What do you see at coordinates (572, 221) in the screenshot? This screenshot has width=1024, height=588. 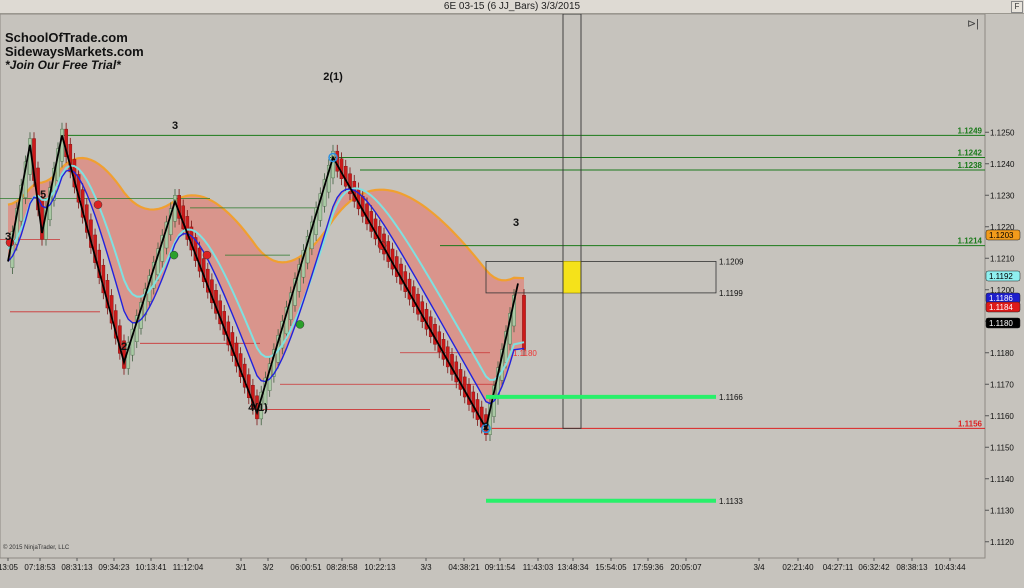 I see `time-window-rect` at bounding box center [572, 221].